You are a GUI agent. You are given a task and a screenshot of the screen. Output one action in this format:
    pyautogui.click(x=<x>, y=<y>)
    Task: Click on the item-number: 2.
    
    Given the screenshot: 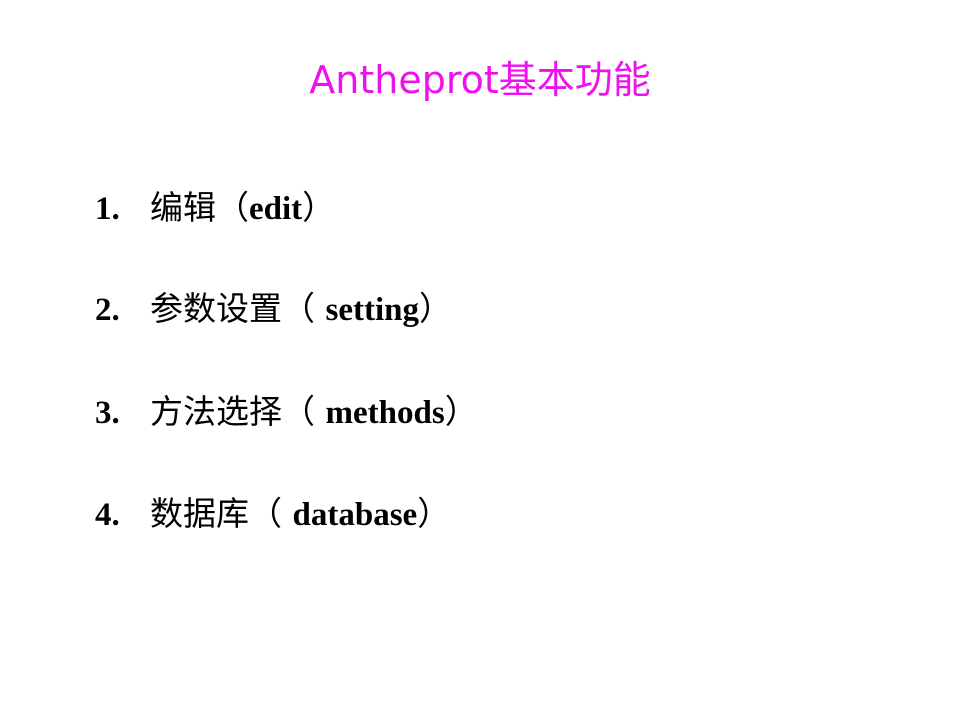 What is the action you would take?
    pyautogui.click(x=107, y=310)
    